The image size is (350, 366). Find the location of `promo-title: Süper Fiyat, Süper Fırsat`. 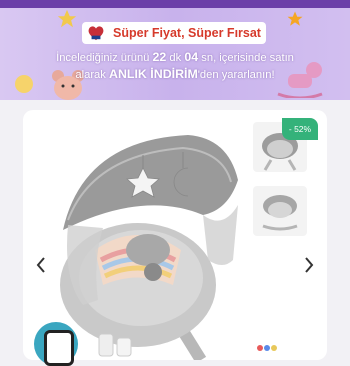

promo-title: Süper Fiyat, Süper Fırsat is located at coordinates (187, 33).